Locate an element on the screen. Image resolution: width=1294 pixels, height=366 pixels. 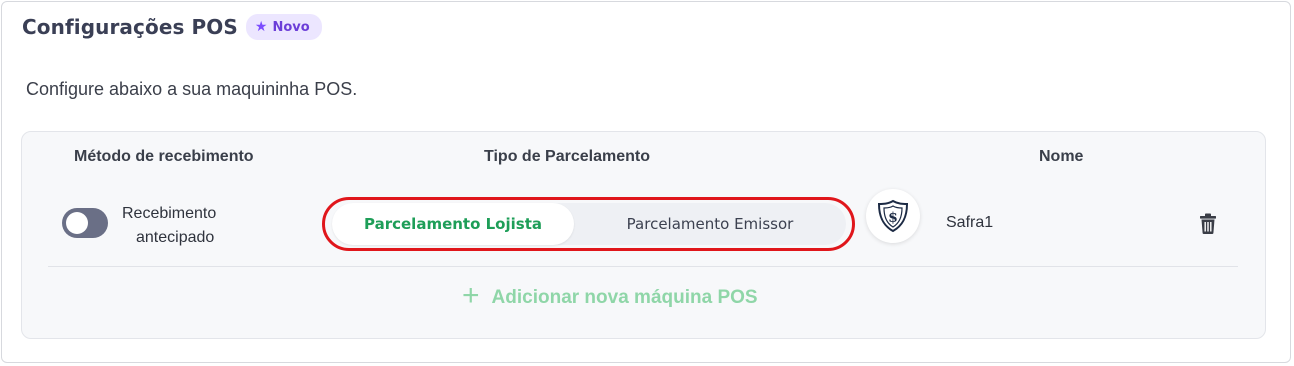
early-receipt-label: Recebimento antecipado is located at coordinates (192, 226).